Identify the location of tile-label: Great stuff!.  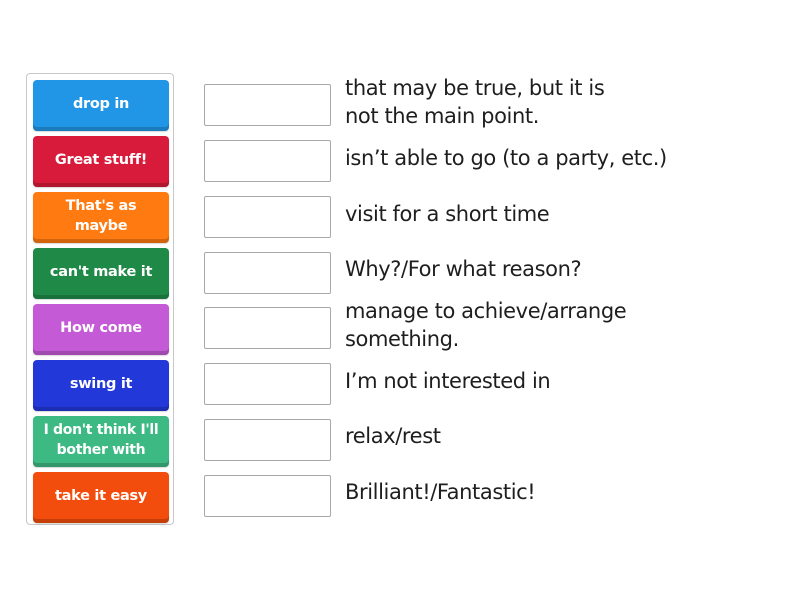
(101, 160).